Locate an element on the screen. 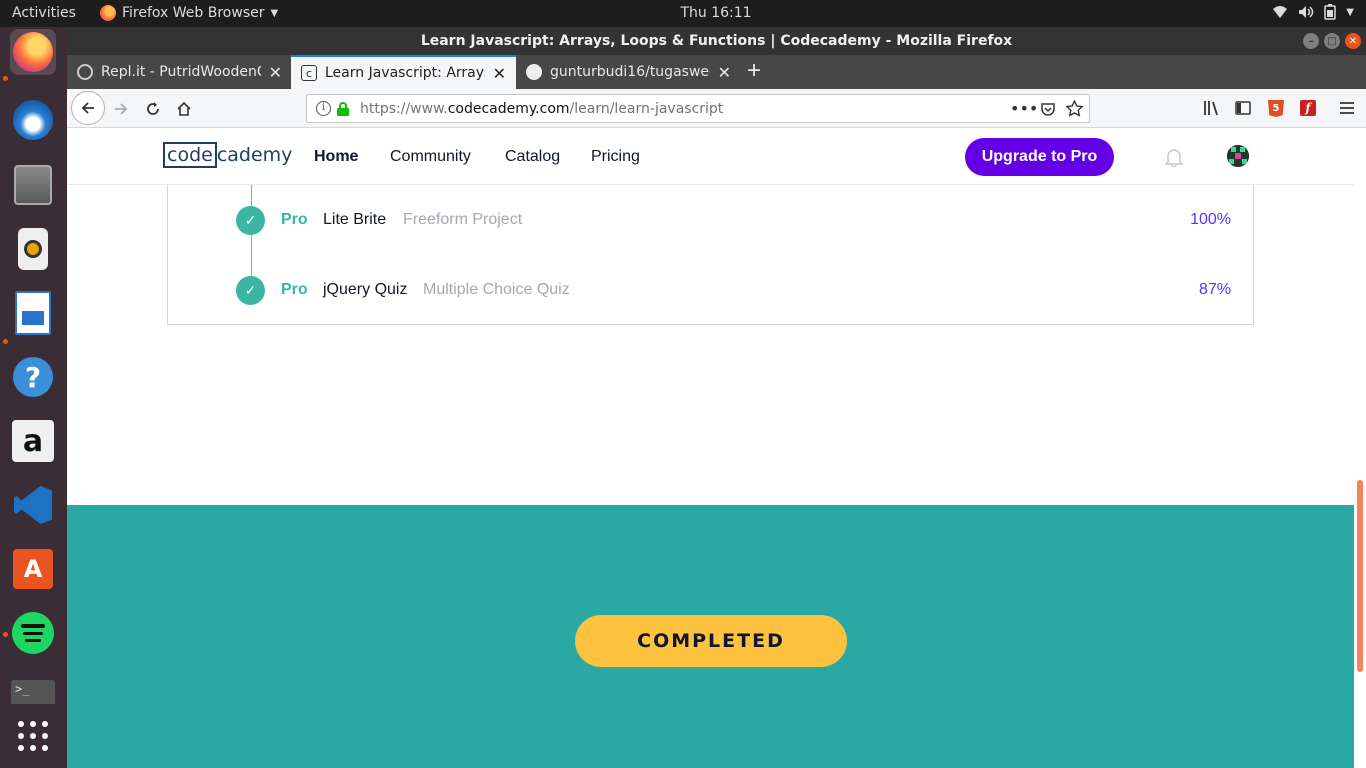 This screenshot has width=1366, height=768. help-icon: ? is located at coordinates (33, 377).